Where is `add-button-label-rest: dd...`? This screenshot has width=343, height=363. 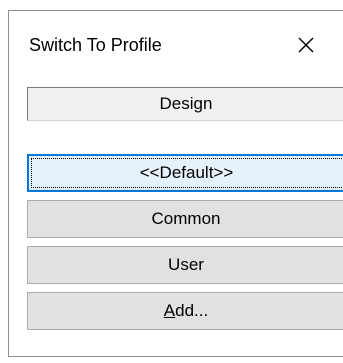 add-button-label-rest: dd... is located at coordinates (192, 310).